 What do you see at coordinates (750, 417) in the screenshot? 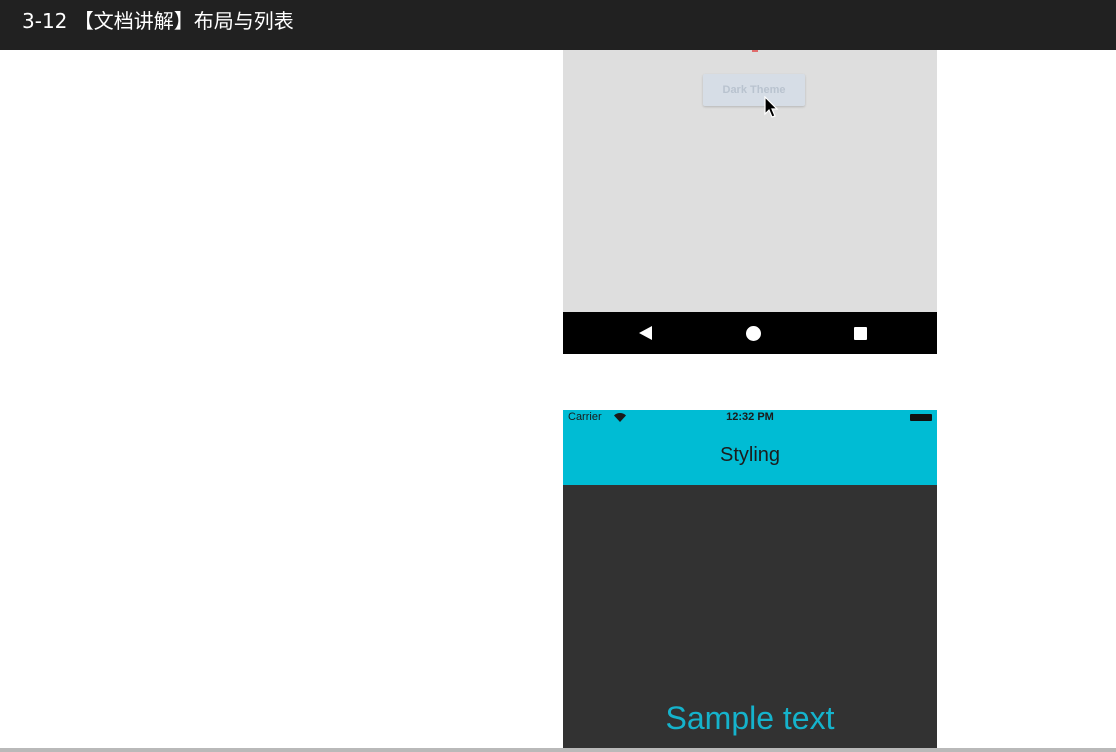
I see `status-time: 12:32 PM` at bounding box center [750, 417].